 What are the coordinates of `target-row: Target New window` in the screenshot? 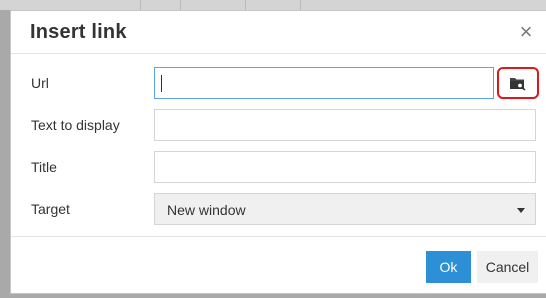 It's located at (278, 209).